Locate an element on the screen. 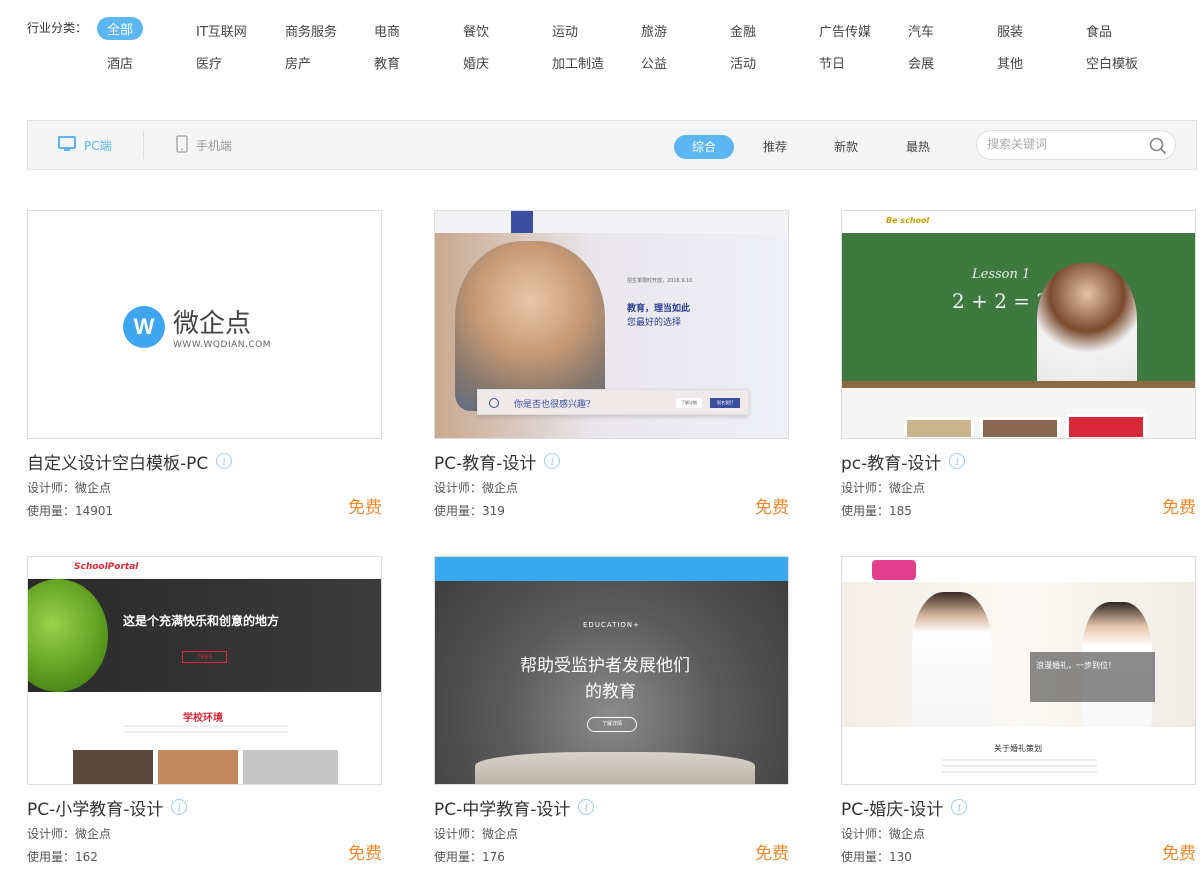  toolbar-divider is located at coordinates (143, 145).